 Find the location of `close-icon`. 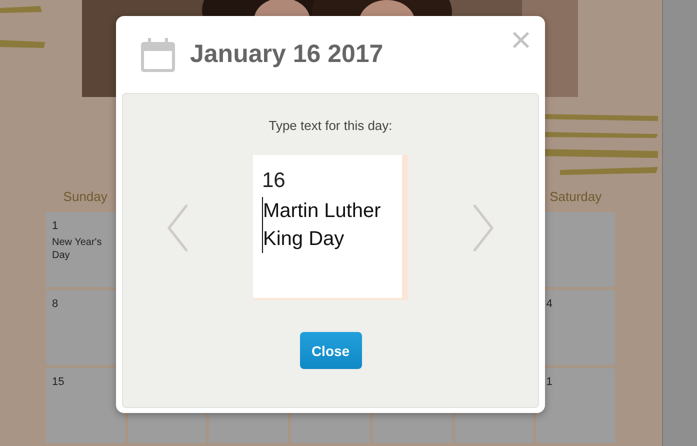

close-icon is located at coordinates (521, 40).